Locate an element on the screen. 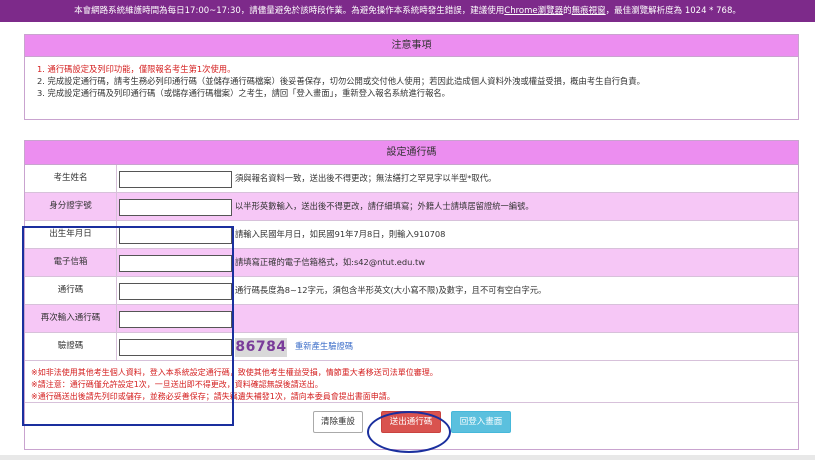 Image resolution: width=815 pixels, height=460 pixels. name-hint: 須與報名資料一致，送出後不得更改；無法繕打之罕見字以半型*取代。 is located at coordinates (366, 178).